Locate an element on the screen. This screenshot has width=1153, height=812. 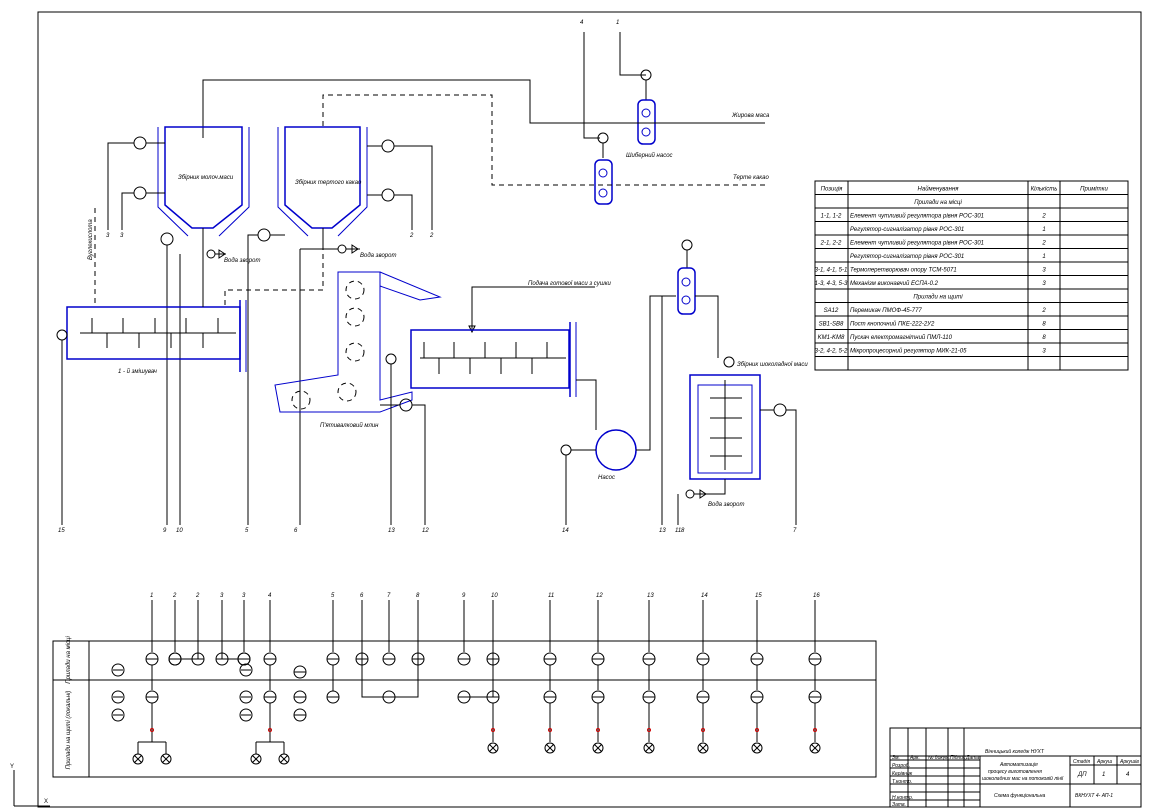
tb-col-1: № докум. is located at coordinates (939, 758).